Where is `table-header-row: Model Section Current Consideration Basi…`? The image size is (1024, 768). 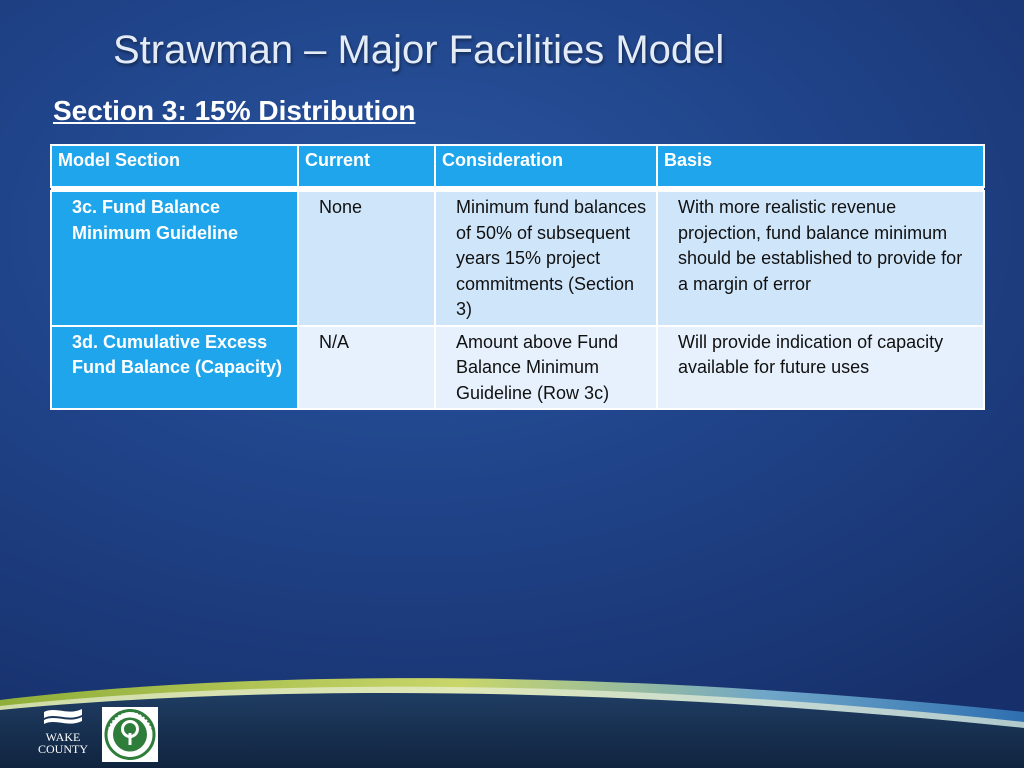
table-header-row: Model Section Current Consideration Basi… is located at coordinates (517, 166).